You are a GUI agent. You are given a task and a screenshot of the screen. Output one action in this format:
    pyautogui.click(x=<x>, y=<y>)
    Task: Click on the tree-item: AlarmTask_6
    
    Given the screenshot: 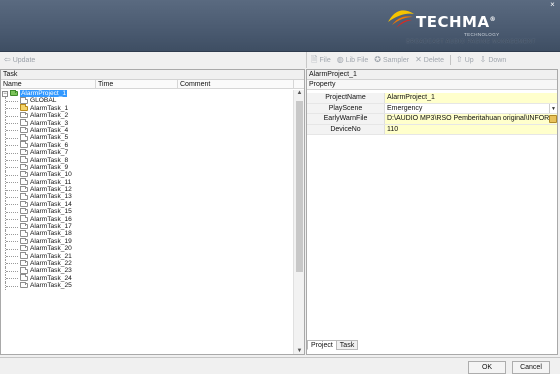 What is the action you would take?
    pyautogui.click(x=147, y=145)
    